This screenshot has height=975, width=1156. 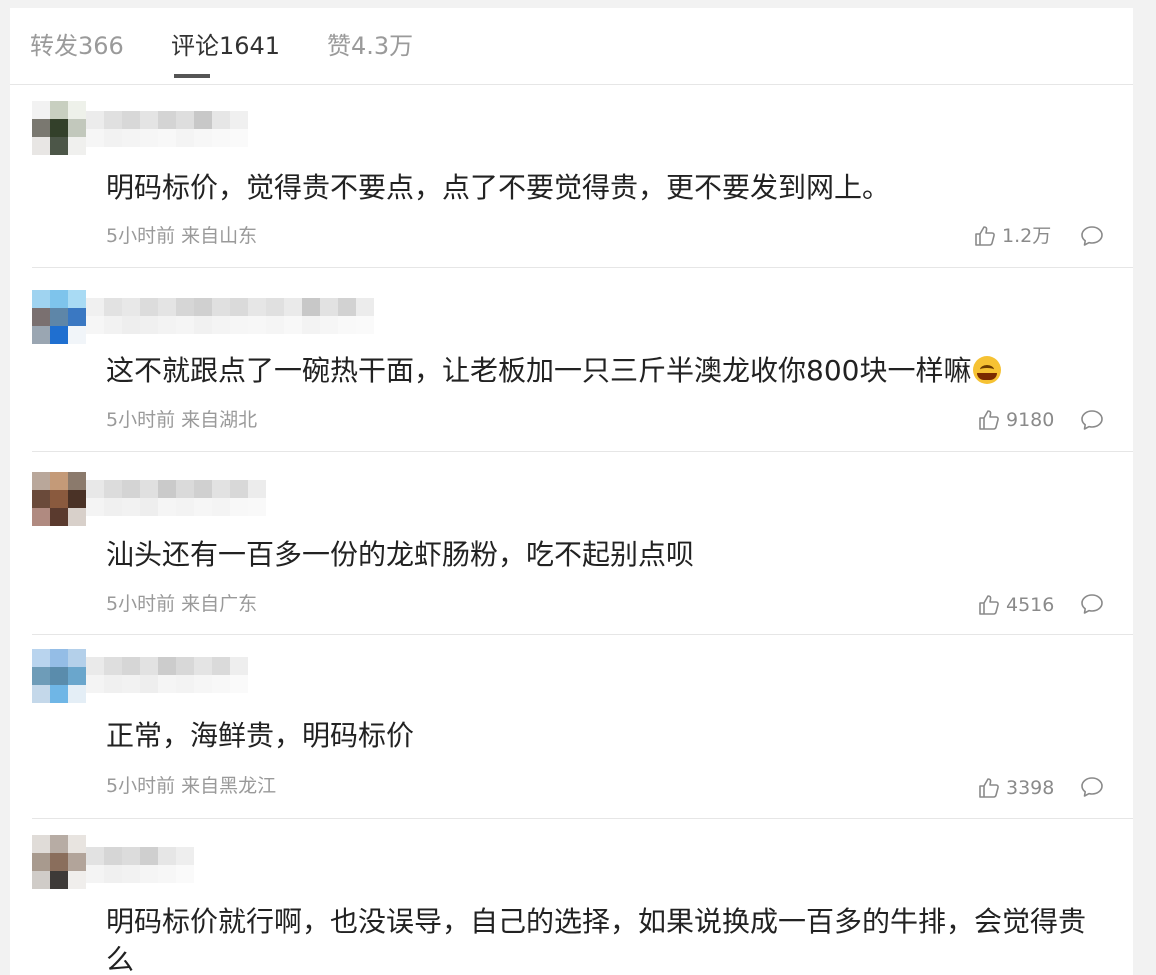 I want to click on comment-text: 汕头还有一百多一份的龙虾肠粉，吃不起别点呗, so click(x=400, y=554).